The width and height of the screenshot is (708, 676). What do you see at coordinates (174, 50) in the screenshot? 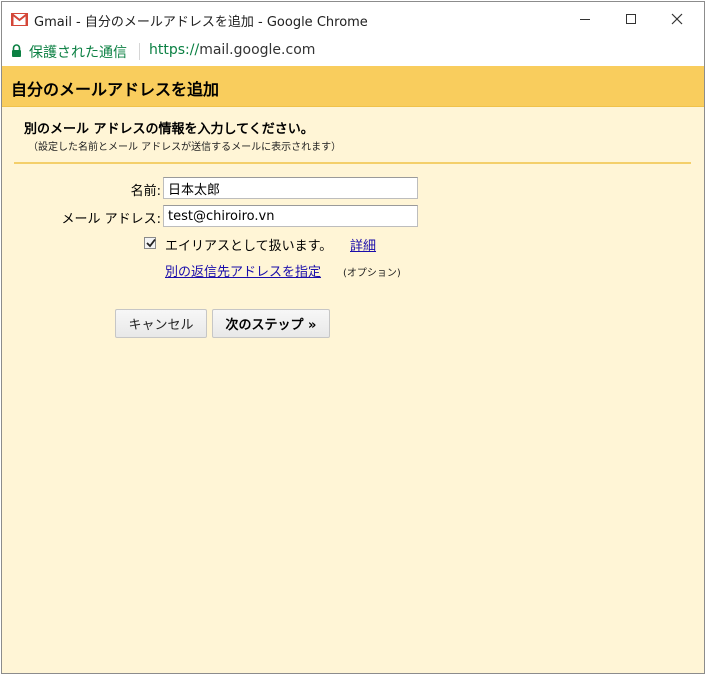
I see `url-scheme: https://` at bounding box center [174, 50].